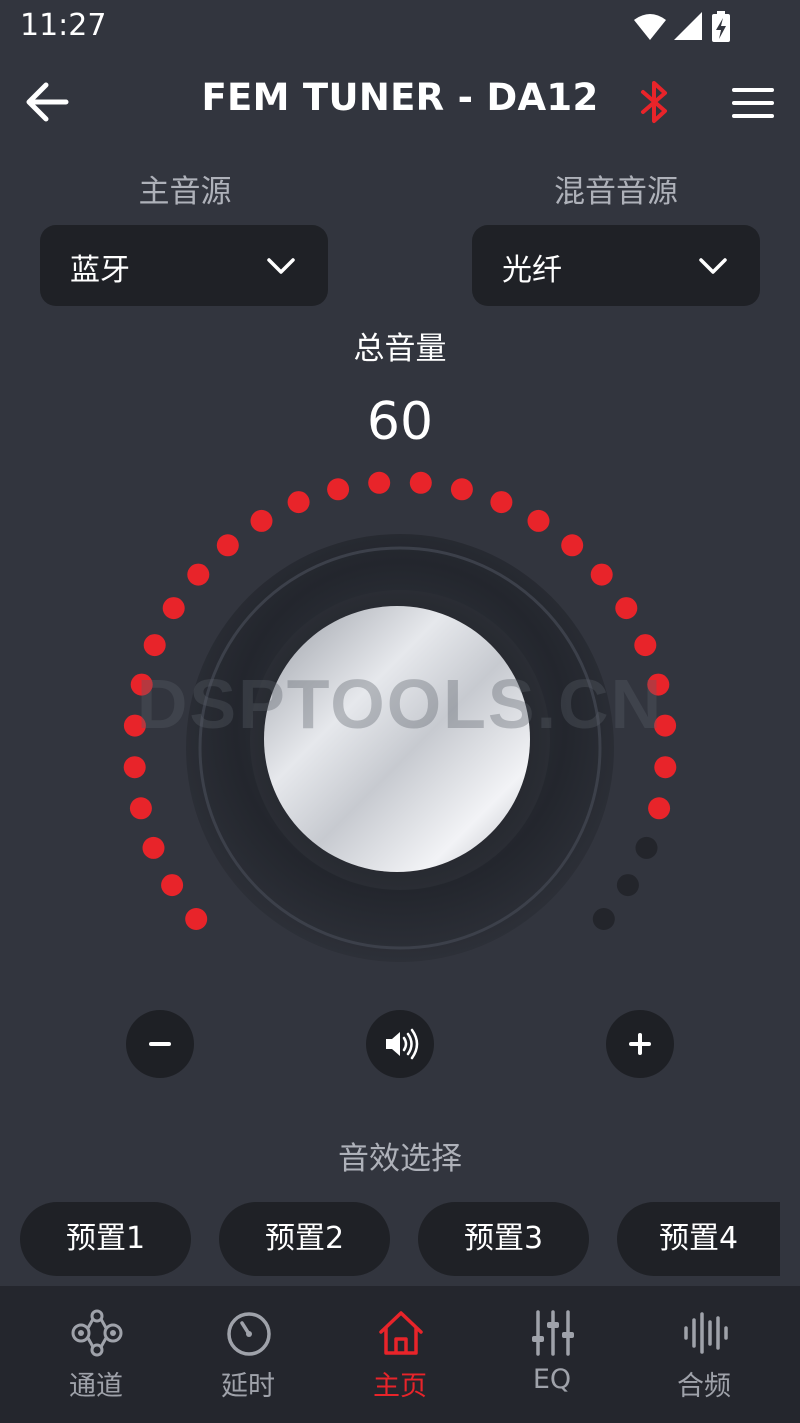  I want to click on arrow-left-icon, so click(47, 102).